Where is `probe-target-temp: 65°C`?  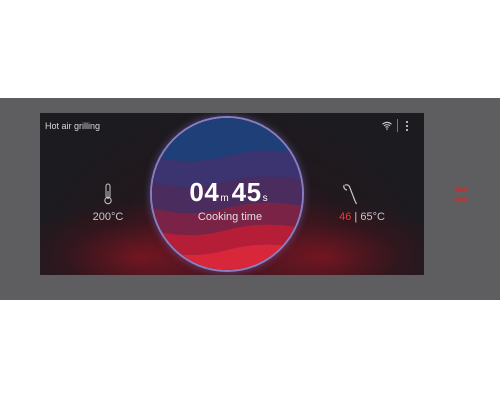 probe-target-temp: 65°C is located at coordinates (372, 217).